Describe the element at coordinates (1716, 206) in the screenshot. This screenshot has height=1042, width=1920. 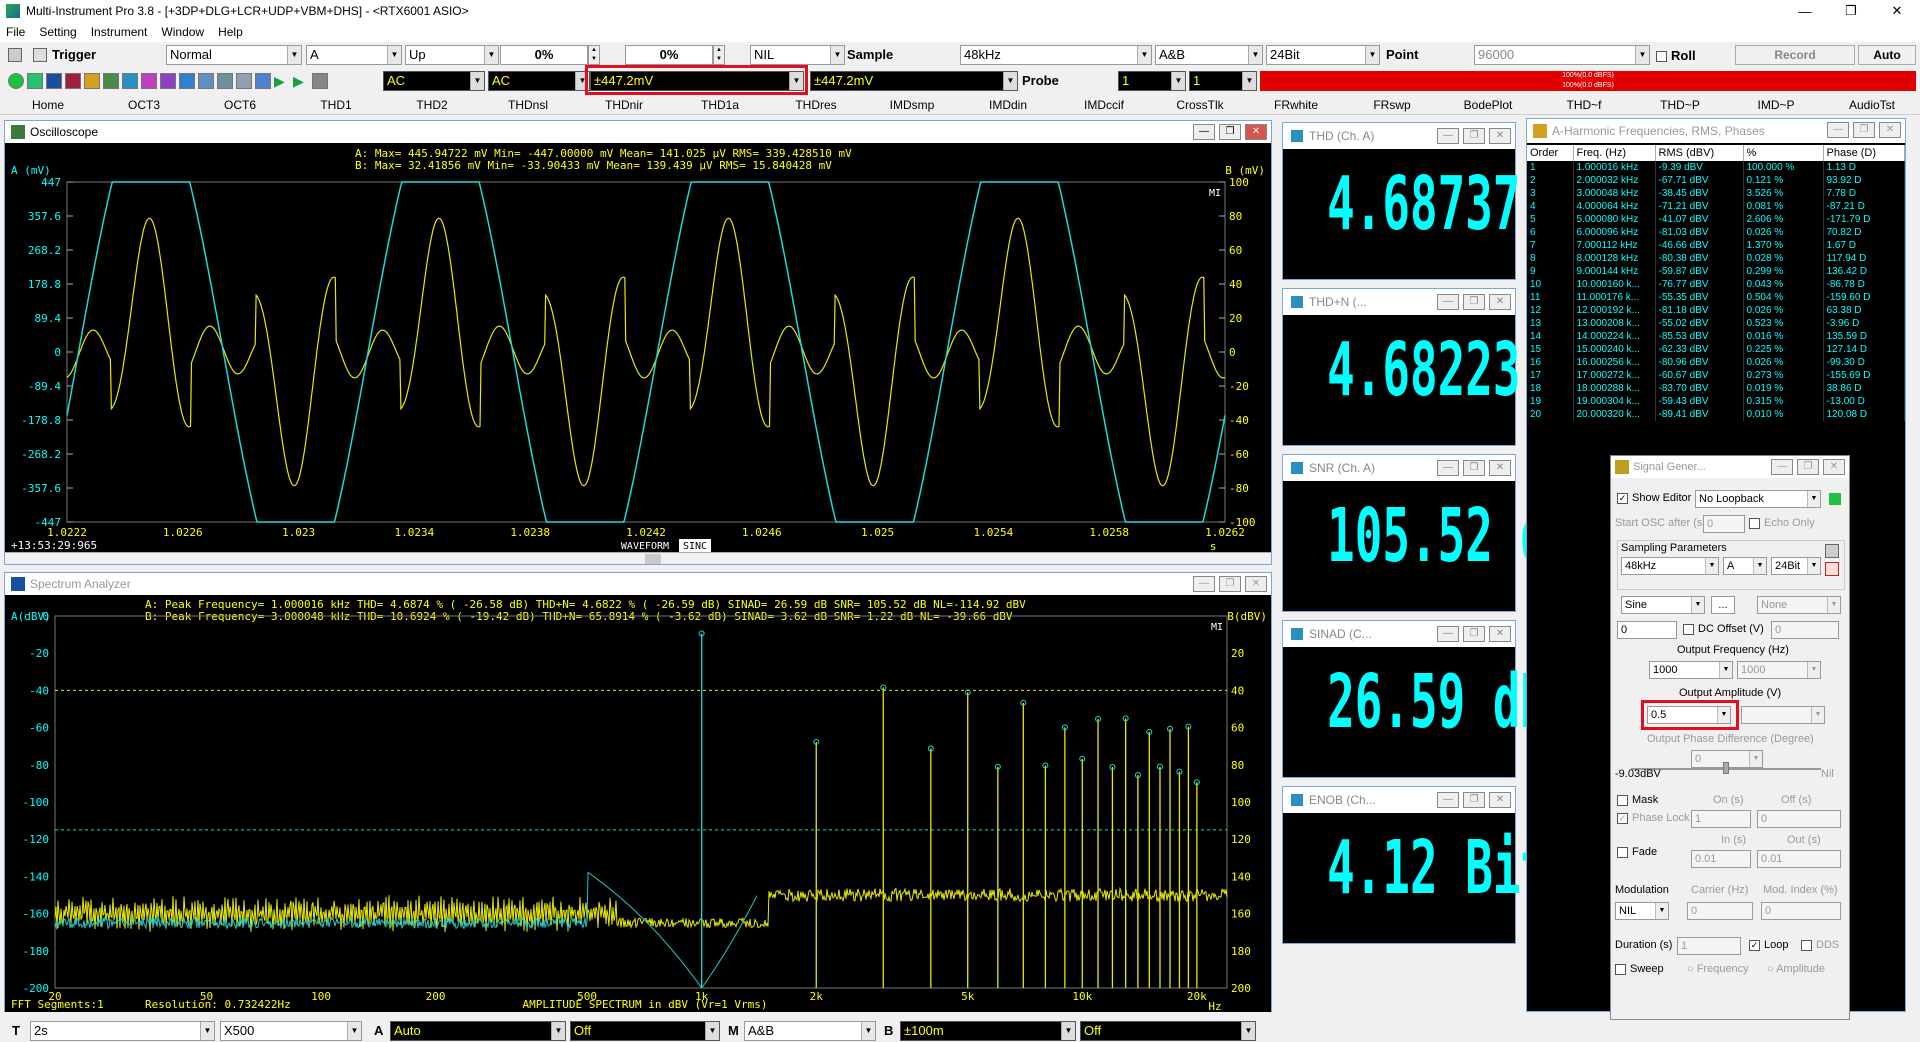
I see `table-row: 4 4.000064 kHz -71.21 dBV 0.081 % -87.21 D` at that location.